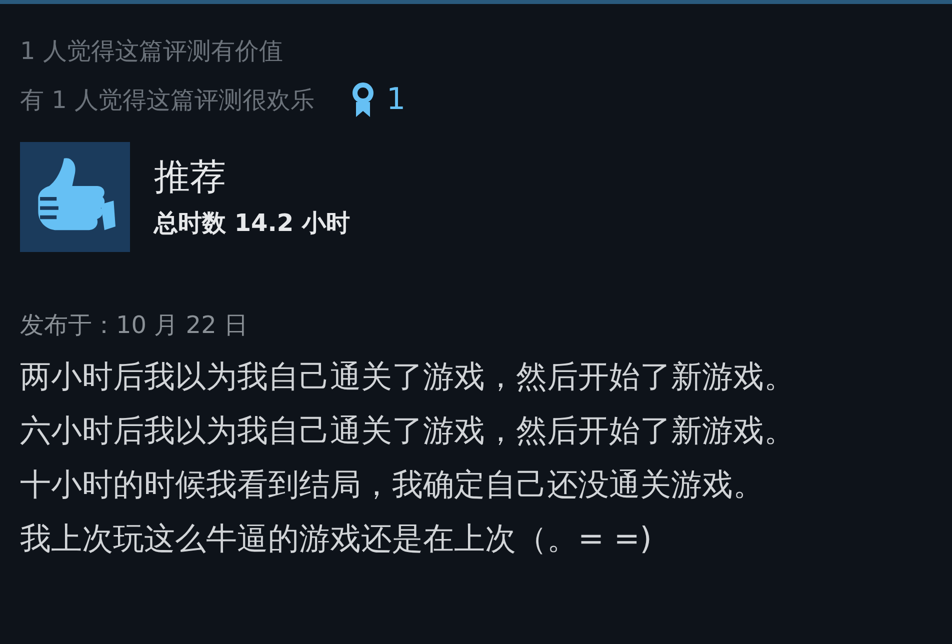 This screenshot has width=952, height=644. Describe the element at coordinates (252, 223) in the screenshot. I see `playtime-text: 总时数 14.2 小时` at that location.